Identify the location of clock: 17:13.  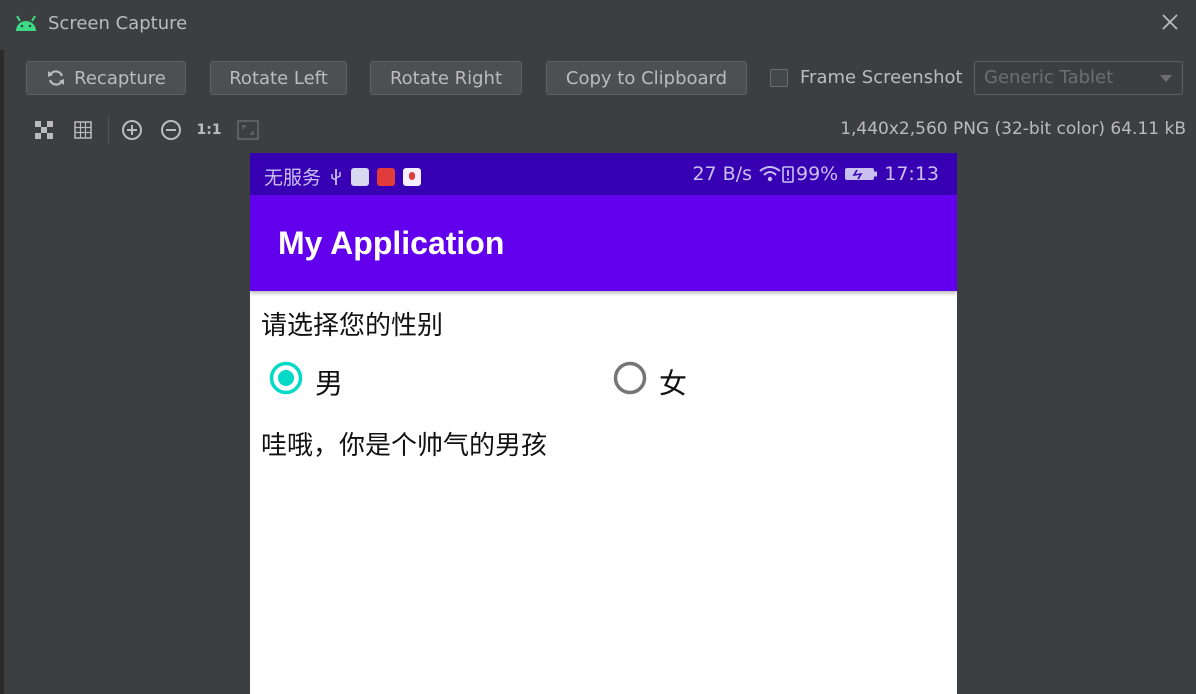
(911, 174).